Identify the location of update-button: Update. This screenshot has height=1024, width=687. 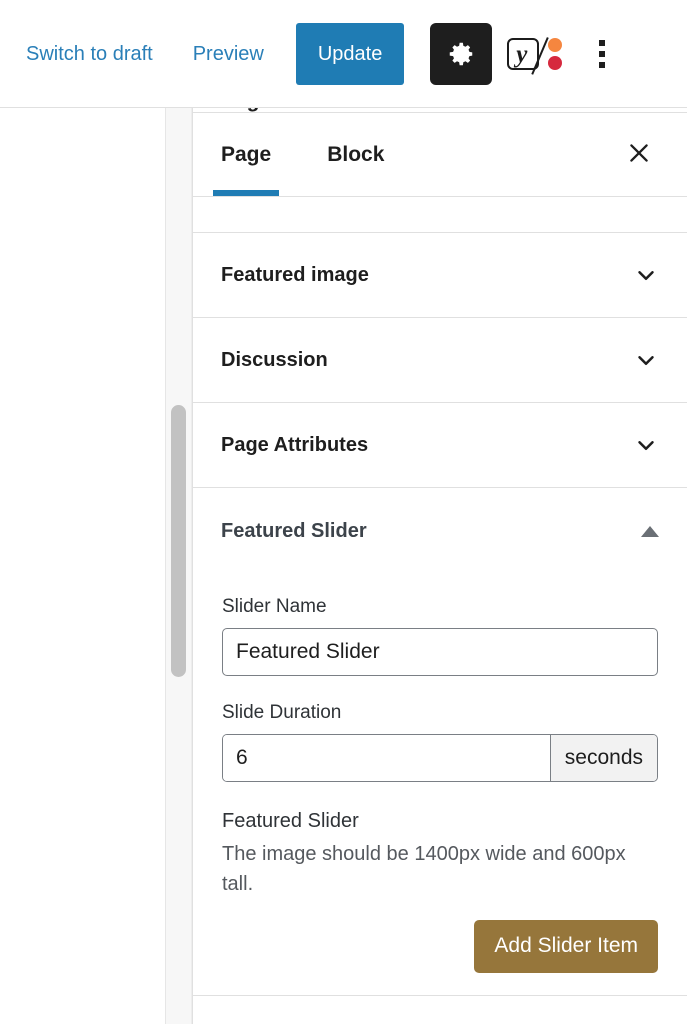
(350, 53).